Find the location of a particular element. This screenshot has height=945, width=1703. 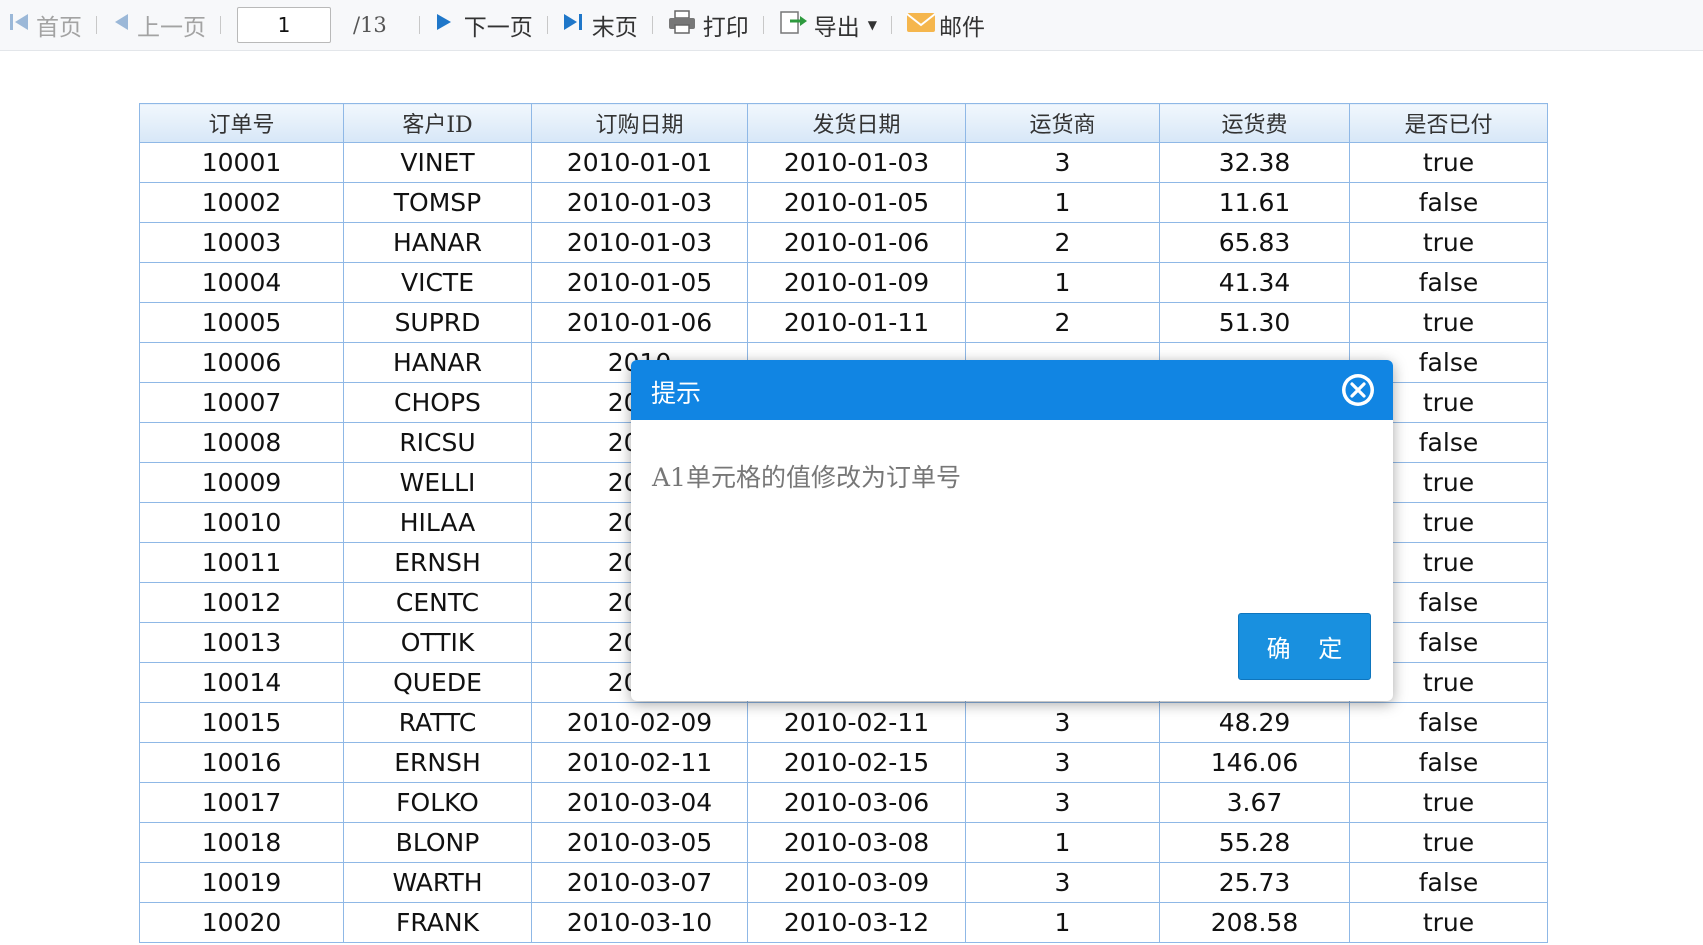

table-cell: 2010-01-11 is located at coordinates (856, 322).